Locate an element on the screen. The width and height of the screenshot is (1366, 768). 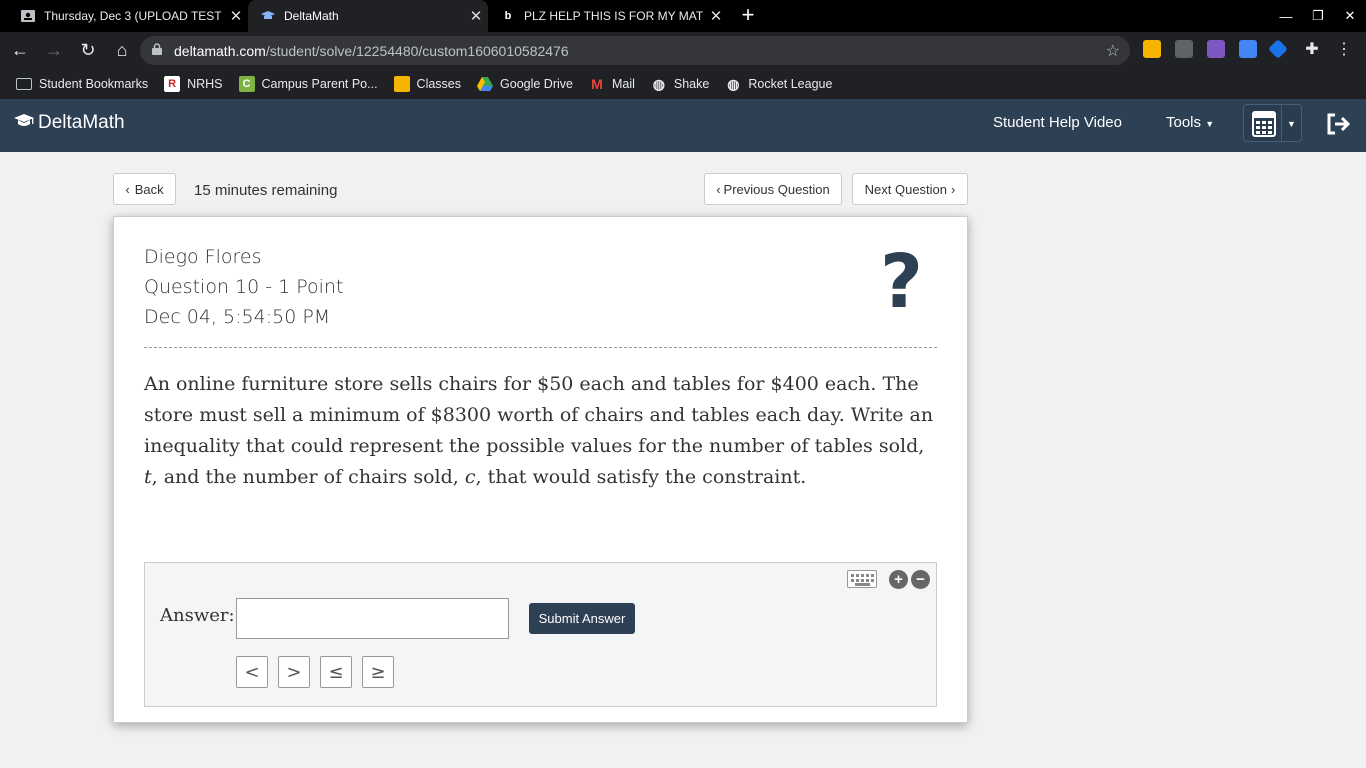
tab-brainly: b PLZ HELP THIS IS FOR MY MATH ✕ is located at coordinates (608, 16).